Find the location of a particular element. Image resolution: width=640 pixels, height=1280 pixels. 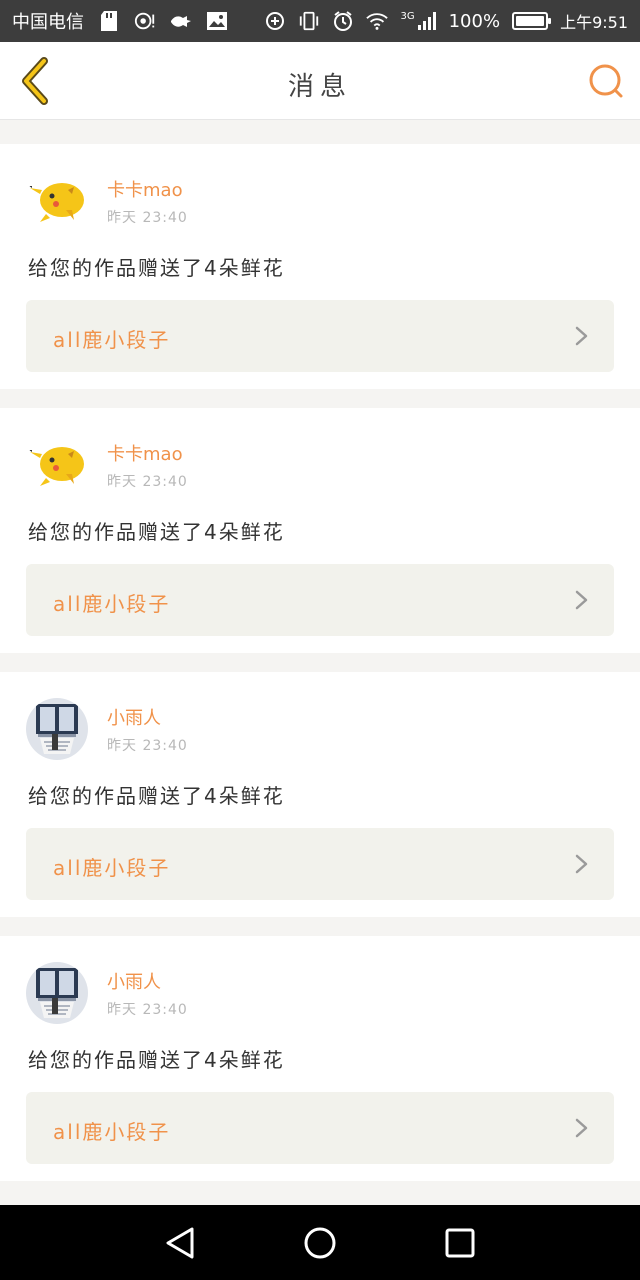

search-button is located at coordinates (606, 81).